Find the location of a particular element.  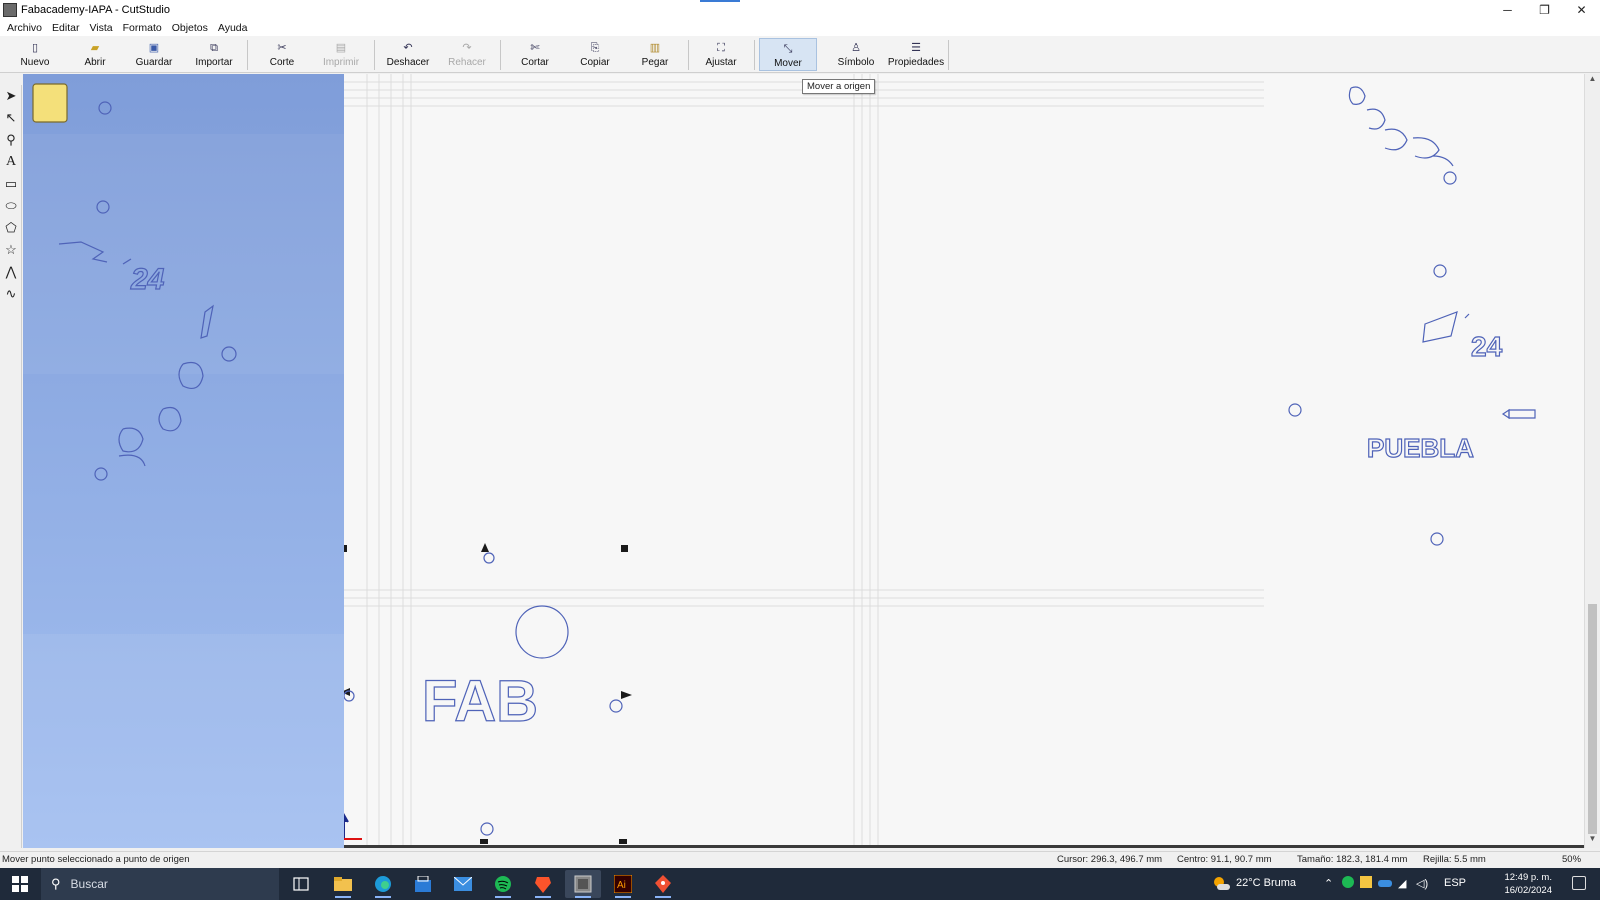

store-icon is located at coordinates (423, 884).